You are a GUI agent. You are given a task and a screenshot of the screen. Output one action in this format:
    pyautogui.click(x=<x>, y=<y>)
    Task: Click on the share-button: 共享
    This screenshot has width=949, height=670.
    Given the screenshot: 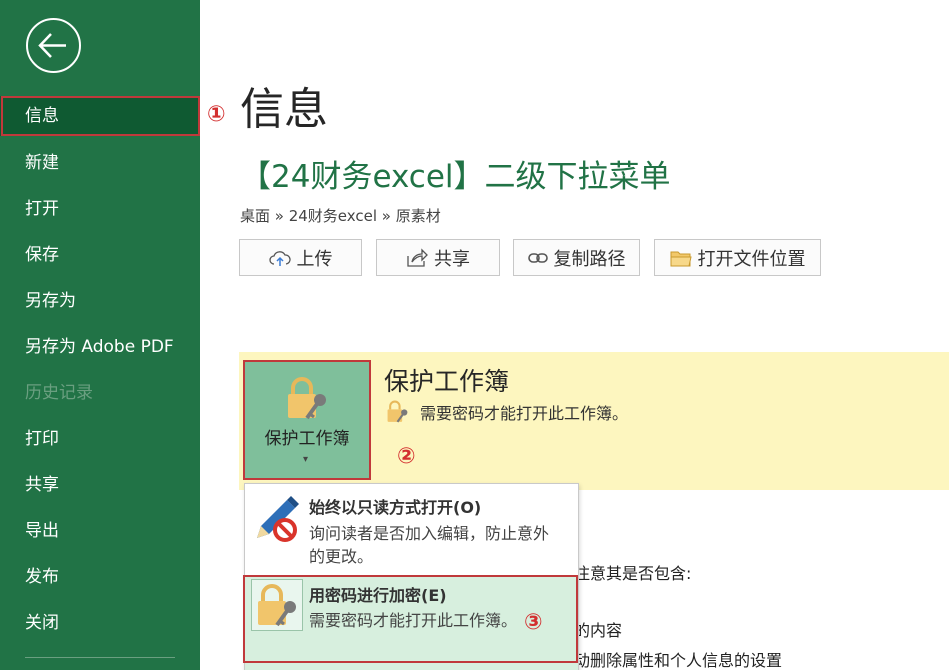 What is the action you would take?
    pyautogui.click(x=438, y=257)
    